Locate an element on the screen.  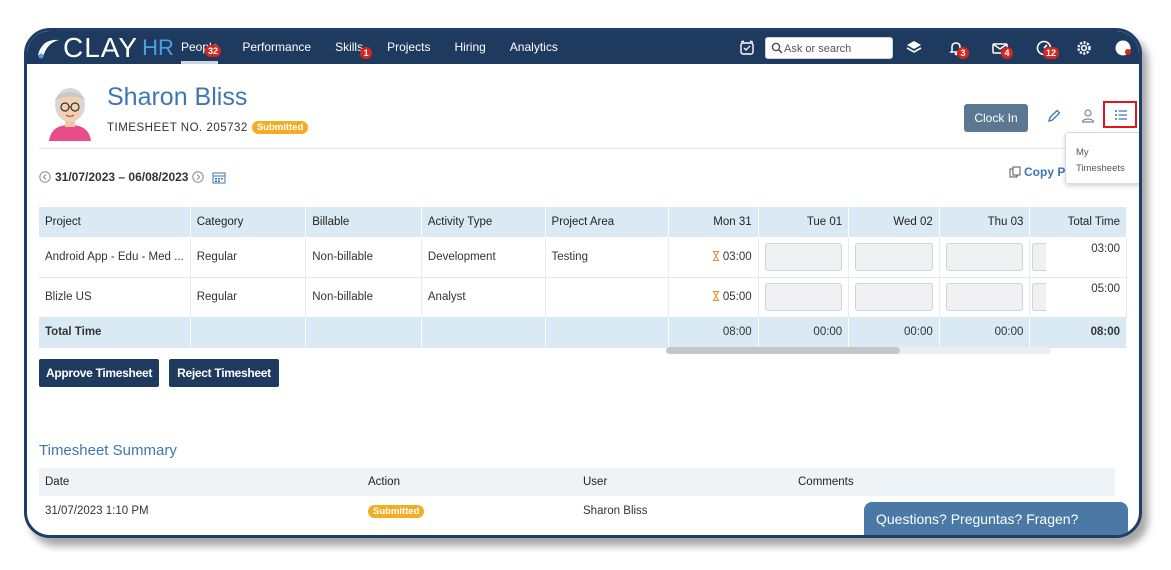
nav-analytics: Analytics is located at coordinates (534, 47).